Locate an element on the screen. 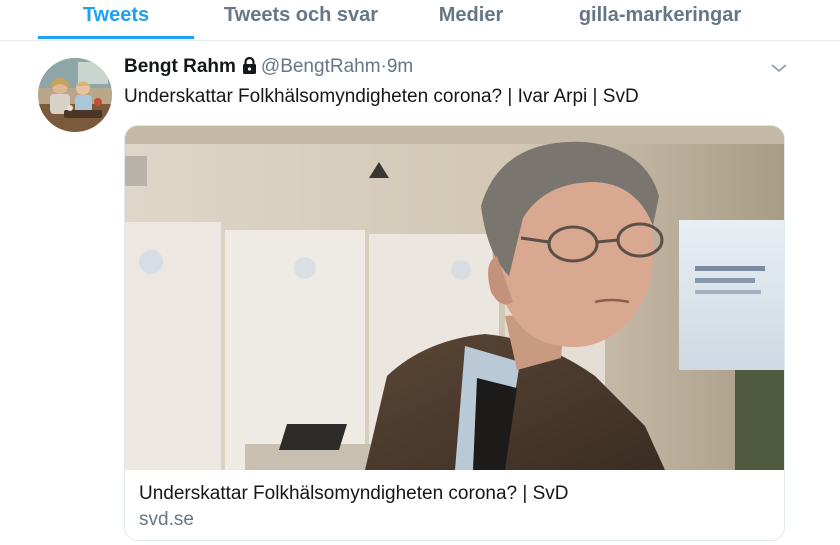 The width and height of the screenshot is (840, 545). tab-tweets: Tweets is located at coordinates (116, 19).